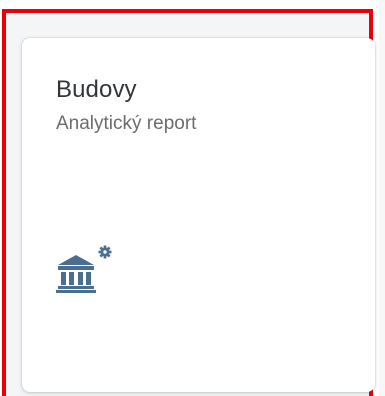  I want to click on building-settings-icon, so click(87, 274).